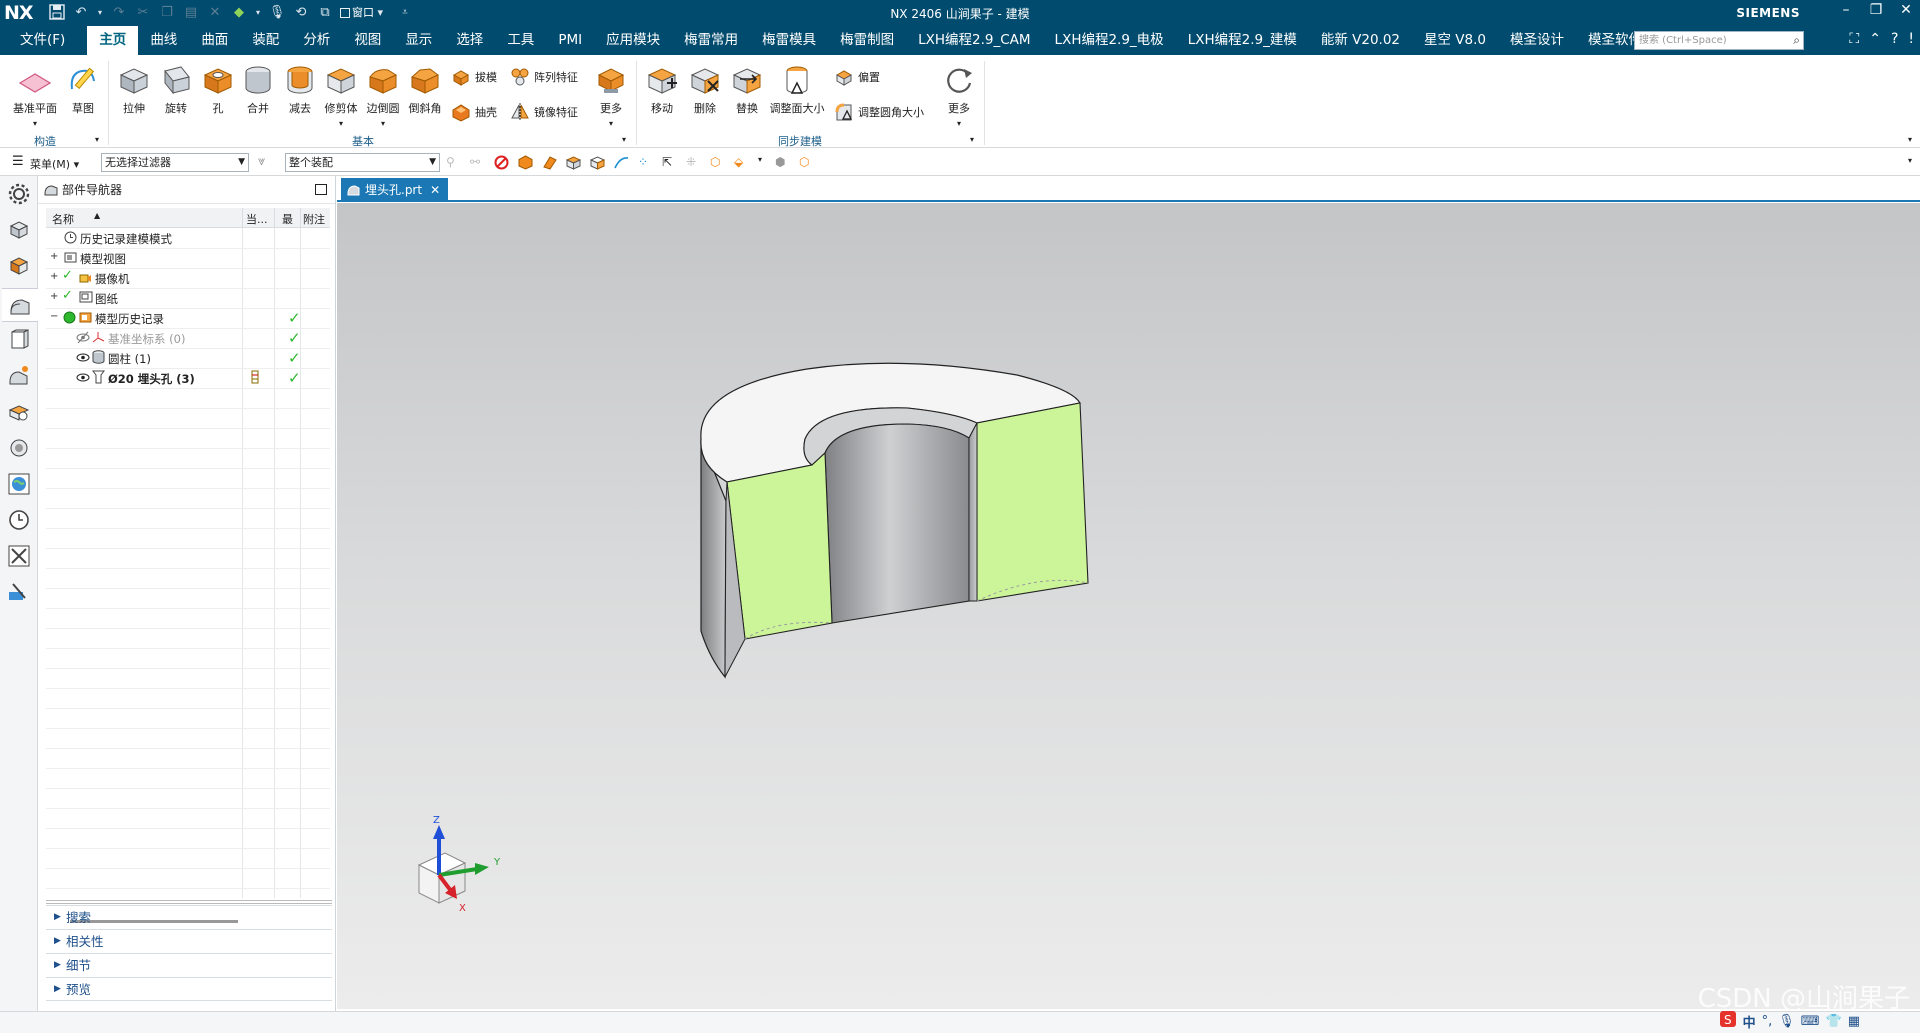 The height and width of the screenshot is (1033, 1920). What do you see at coordinates (188, 258) in the screenshot?
I see `tree-row-model-views: + 模型视图` at bounding box center [188, 258].